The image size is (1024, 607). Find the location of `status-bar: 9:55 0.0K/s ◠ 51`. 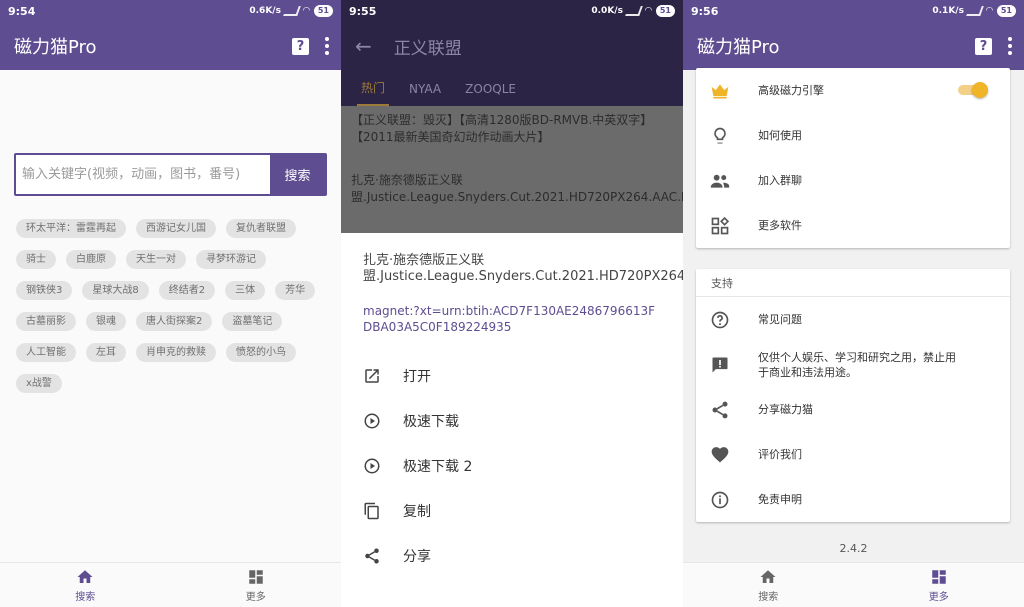

status-bar: 9:55 0.0K/s ◠ 51 is located at coordinates (512, 11).